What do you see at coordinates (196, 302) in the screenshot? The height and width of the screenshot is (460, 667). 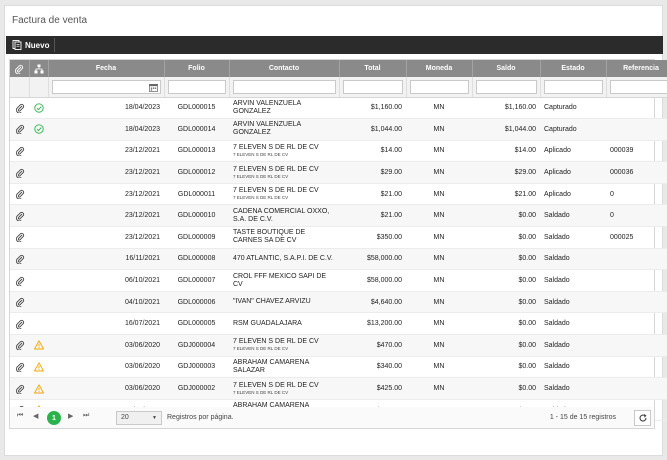 I see `folio-cell: GDL000006` at bounding box center [196, 302].